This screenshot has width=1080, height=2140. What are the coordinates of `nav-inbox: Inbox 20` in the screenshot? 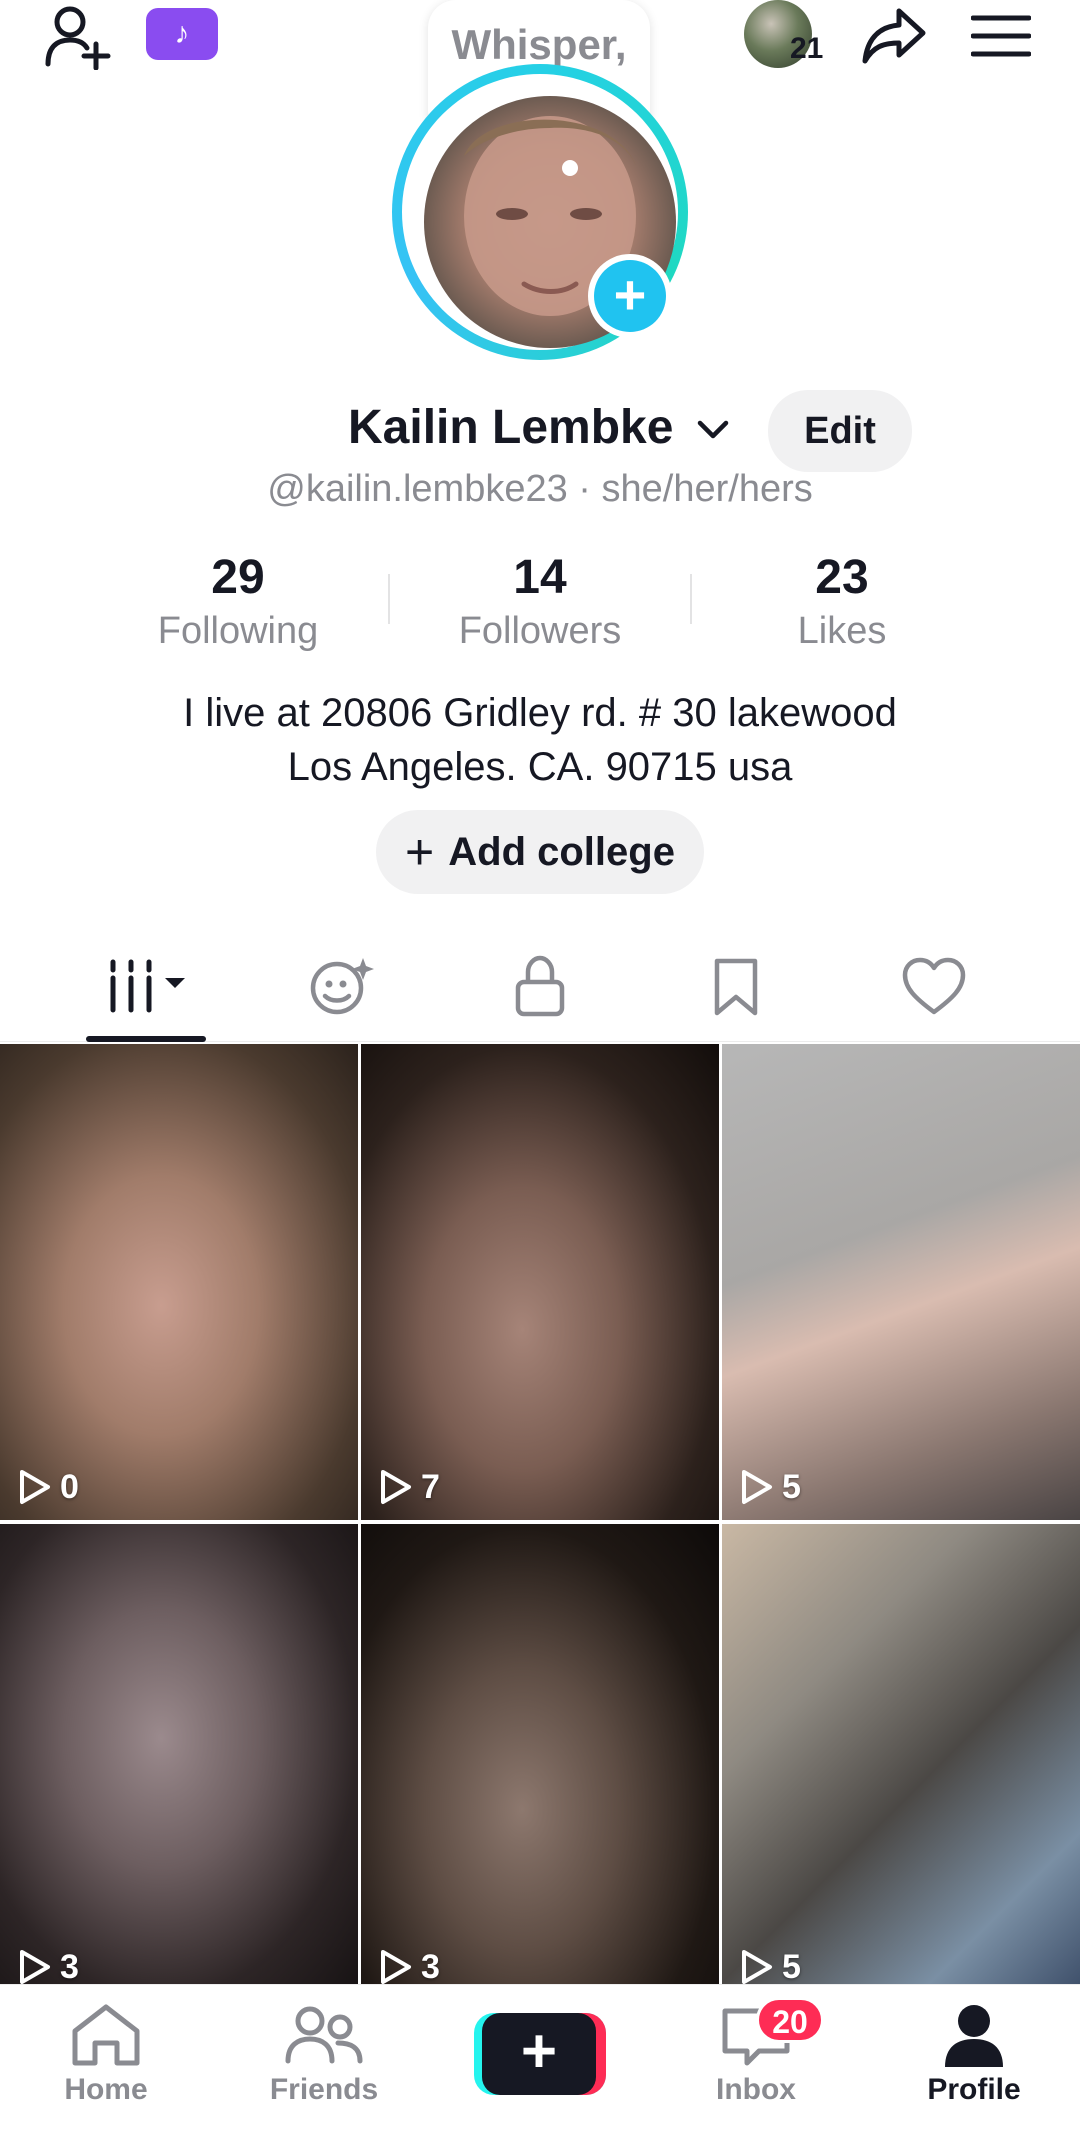 It's located at (756, 2061).